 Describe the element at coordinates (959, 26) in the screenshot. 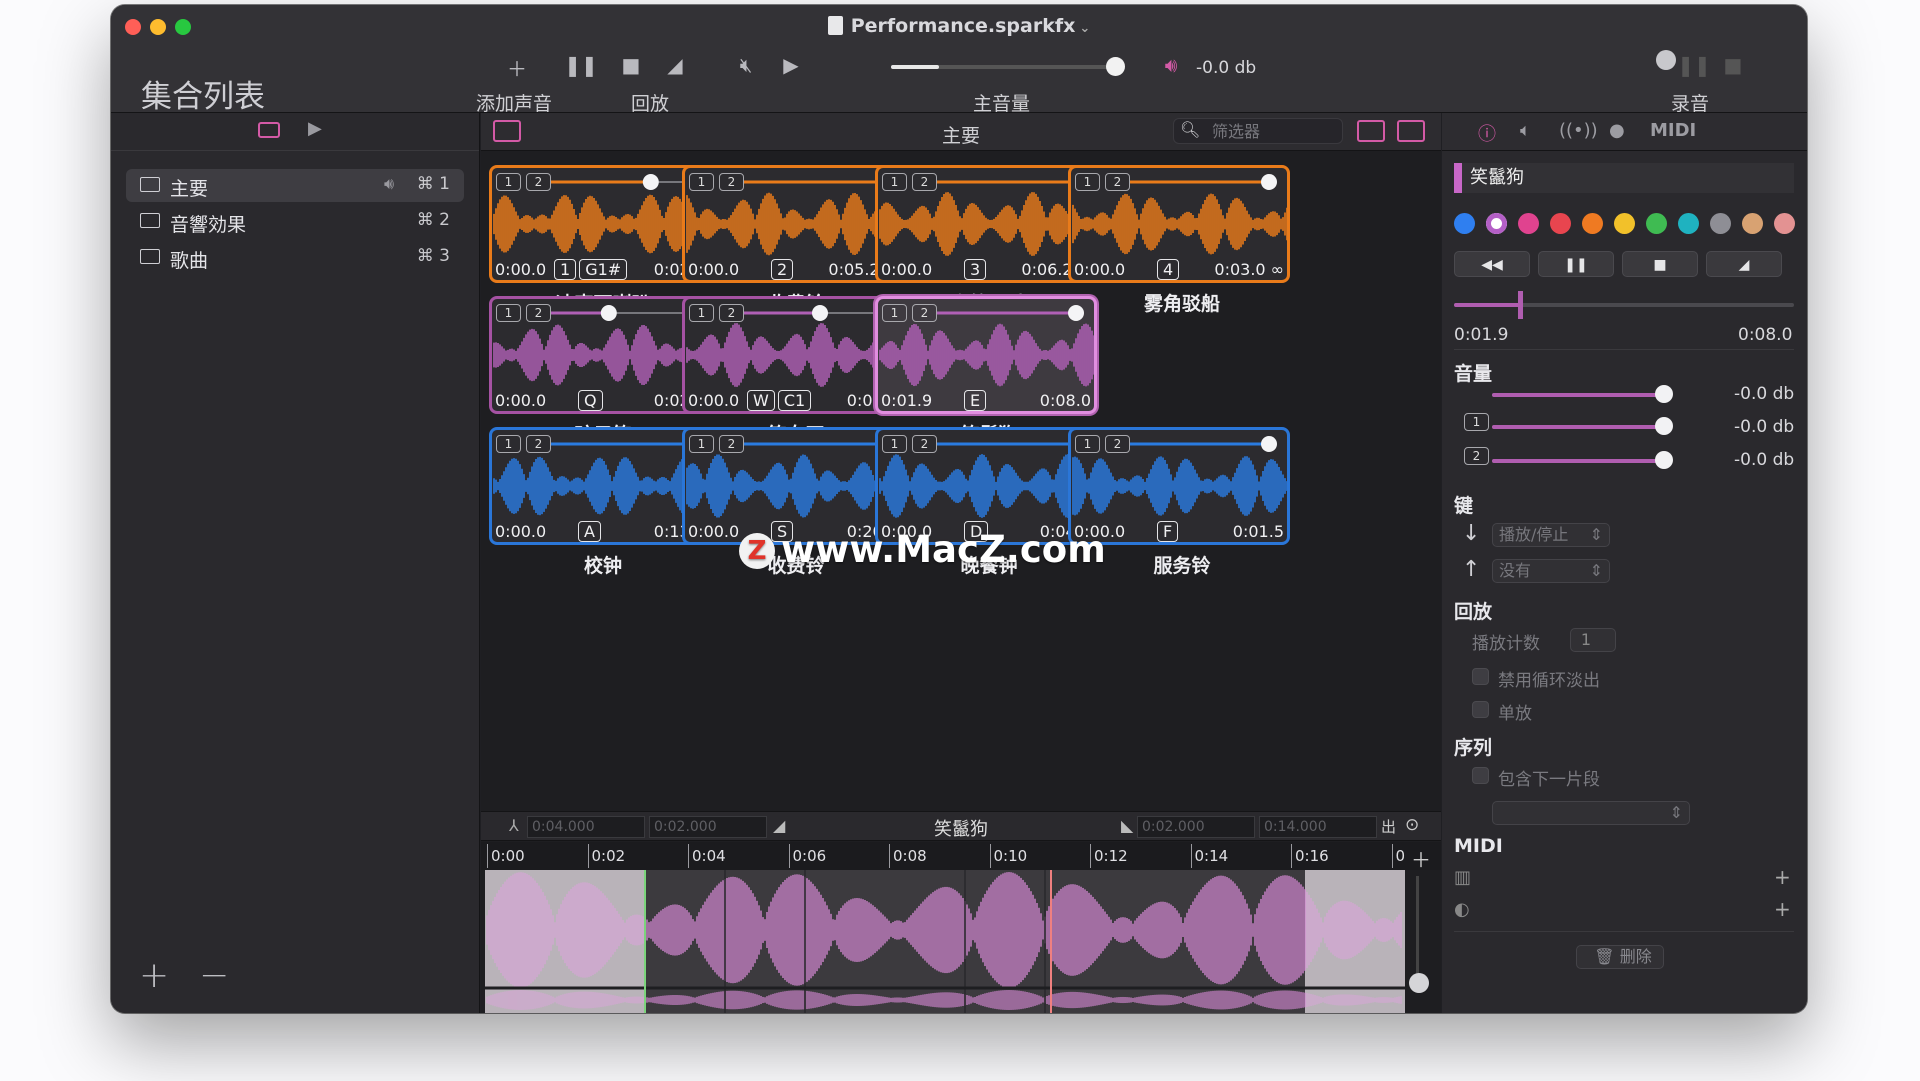

I see `document-title: Performance.sparkfx ⌄` at that location.